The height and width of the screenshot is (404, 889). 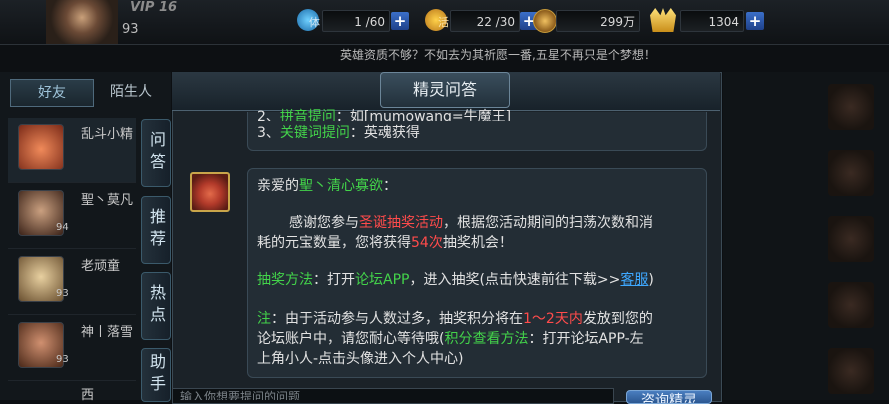 What do you see at coordinates (755, 21) in the screenshot?
I see `add-gold-button: +` at bounding box center [755, 21].